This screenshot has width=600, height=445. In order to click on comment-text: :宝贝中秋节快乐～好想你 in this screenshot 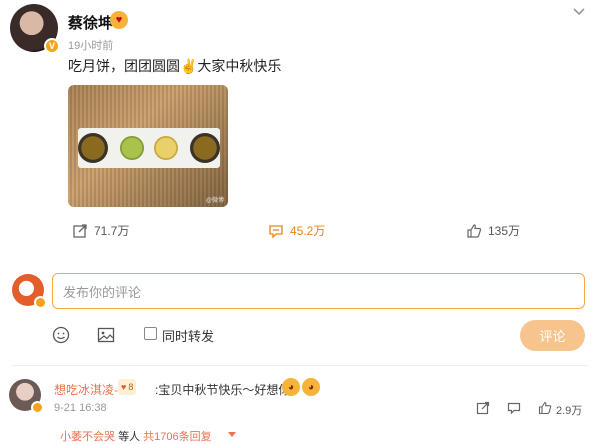, I will do `click(223, 390)`.